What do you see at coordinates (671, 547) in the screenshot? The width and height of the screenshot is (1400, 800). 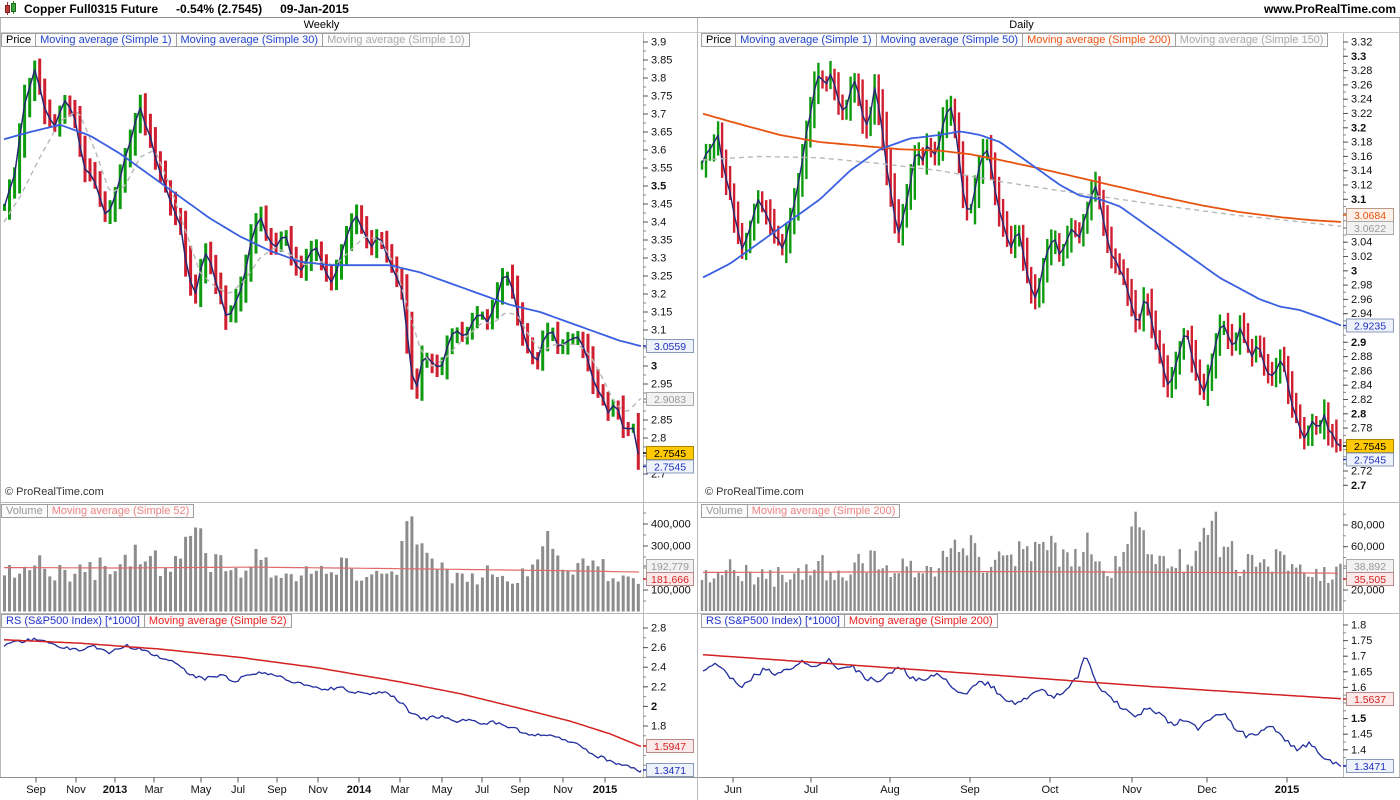 I see `svg-text: 300,000` at bounding box center [671, 547].